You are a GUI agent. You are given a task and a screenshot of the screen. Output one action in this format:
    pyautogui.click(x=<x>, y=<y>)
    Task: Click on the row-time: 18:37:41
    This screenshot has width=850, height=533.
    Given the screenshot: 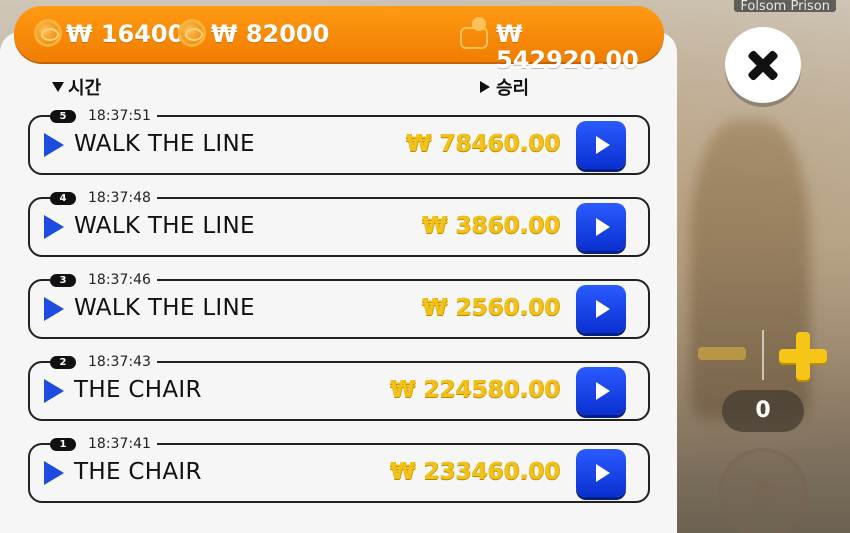 What is the action you would take?
    pyautogui.click(x=119, y=444)
    